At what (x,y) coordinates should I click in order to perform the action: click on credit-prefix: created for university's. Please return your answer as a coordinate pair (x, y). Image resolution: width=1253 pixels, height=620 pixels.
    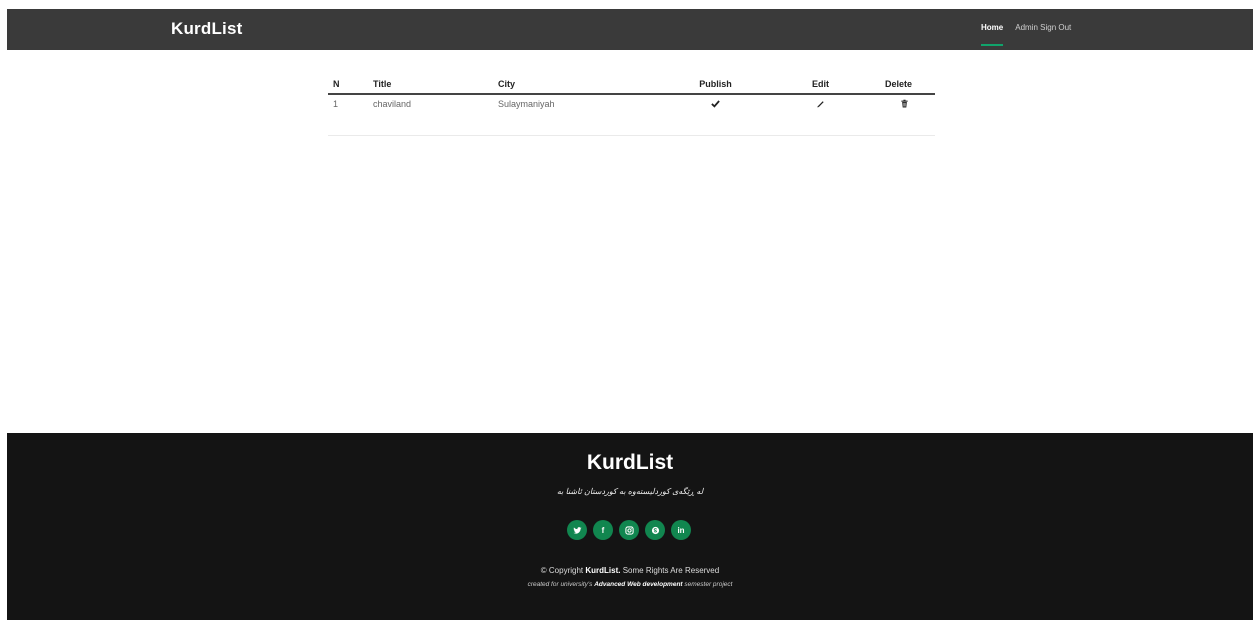
    Looking at the image, I should click on (560, 584).